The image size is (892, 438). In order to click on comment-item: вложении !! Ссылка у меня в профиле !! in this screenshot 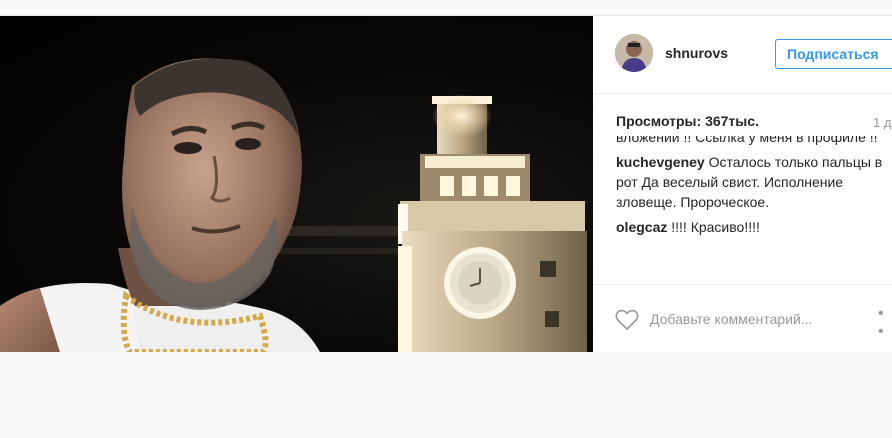, I will do `click(752, 141)`.